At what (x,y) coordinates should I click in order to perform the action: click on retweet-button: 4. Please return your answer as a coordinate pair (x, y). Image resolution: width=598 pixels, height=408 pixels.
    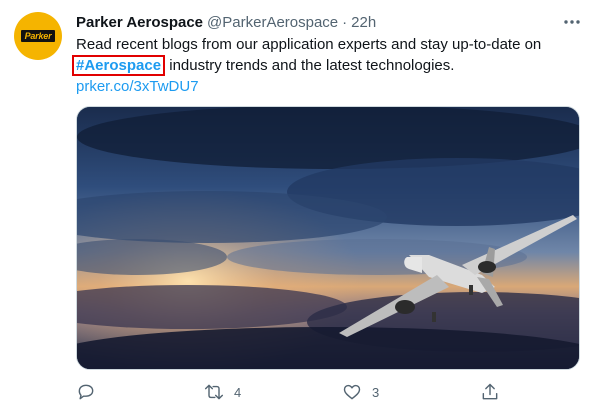
    Looking at the image, I should click on (222, 392).